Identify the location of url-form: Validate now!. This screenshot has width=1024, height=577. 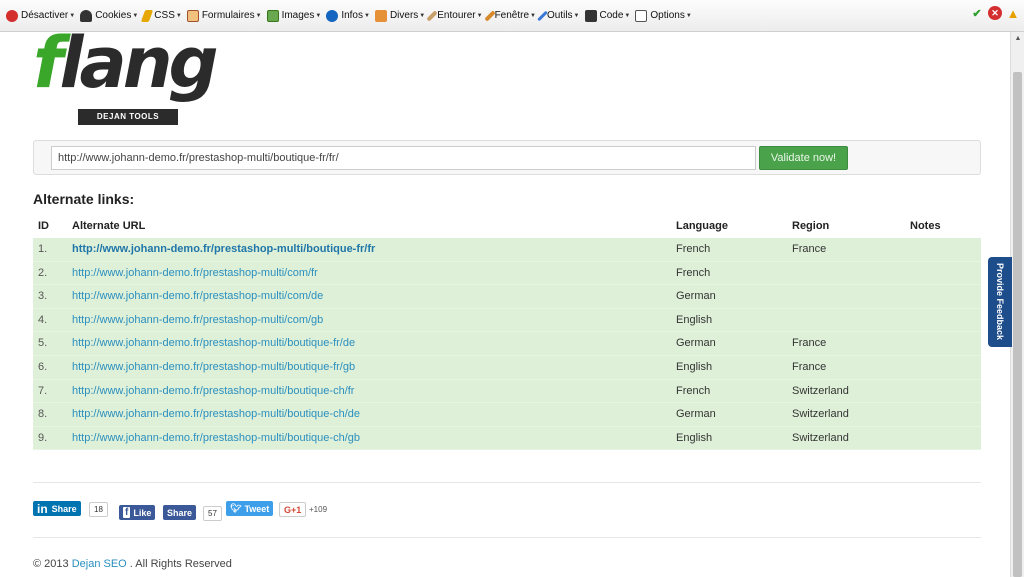
(507, 157).